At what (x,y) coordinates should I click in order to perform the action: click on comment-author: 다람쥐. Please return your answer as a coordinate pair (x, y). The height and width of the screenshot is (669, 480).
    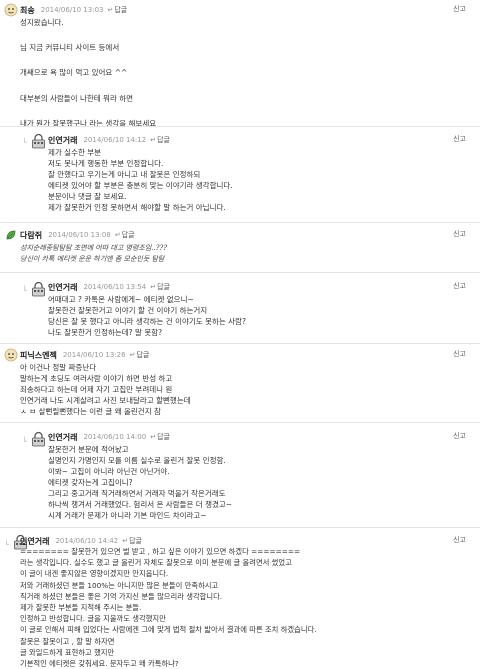
    Looking at the image, I should click on (31, 235).